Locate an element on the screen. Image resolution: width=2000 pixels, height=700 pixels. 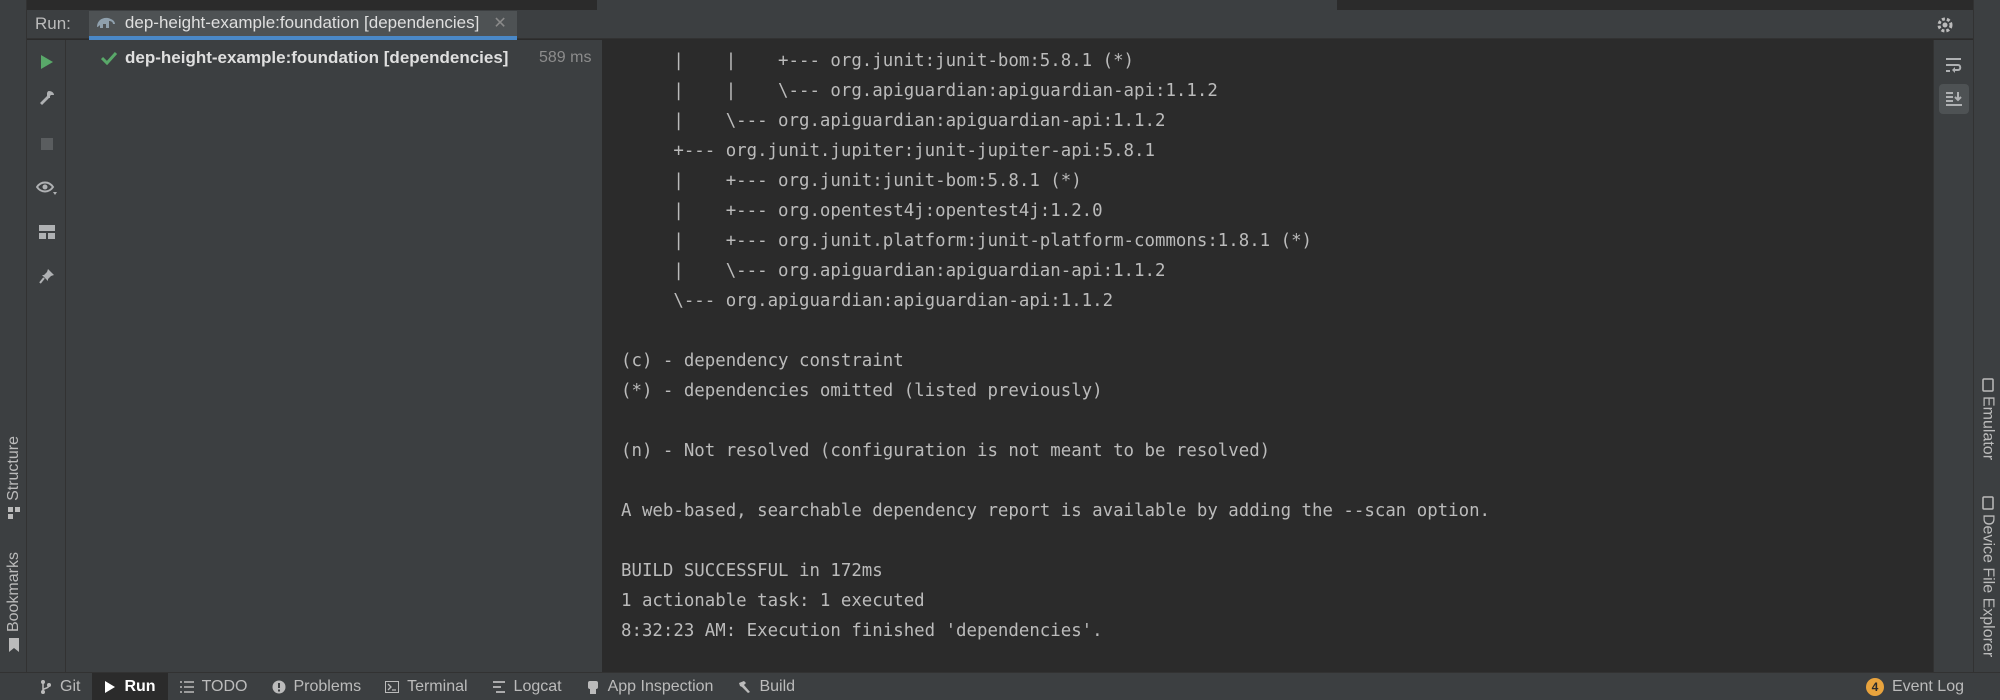
layout-icon is located at coordinates (46, 232).